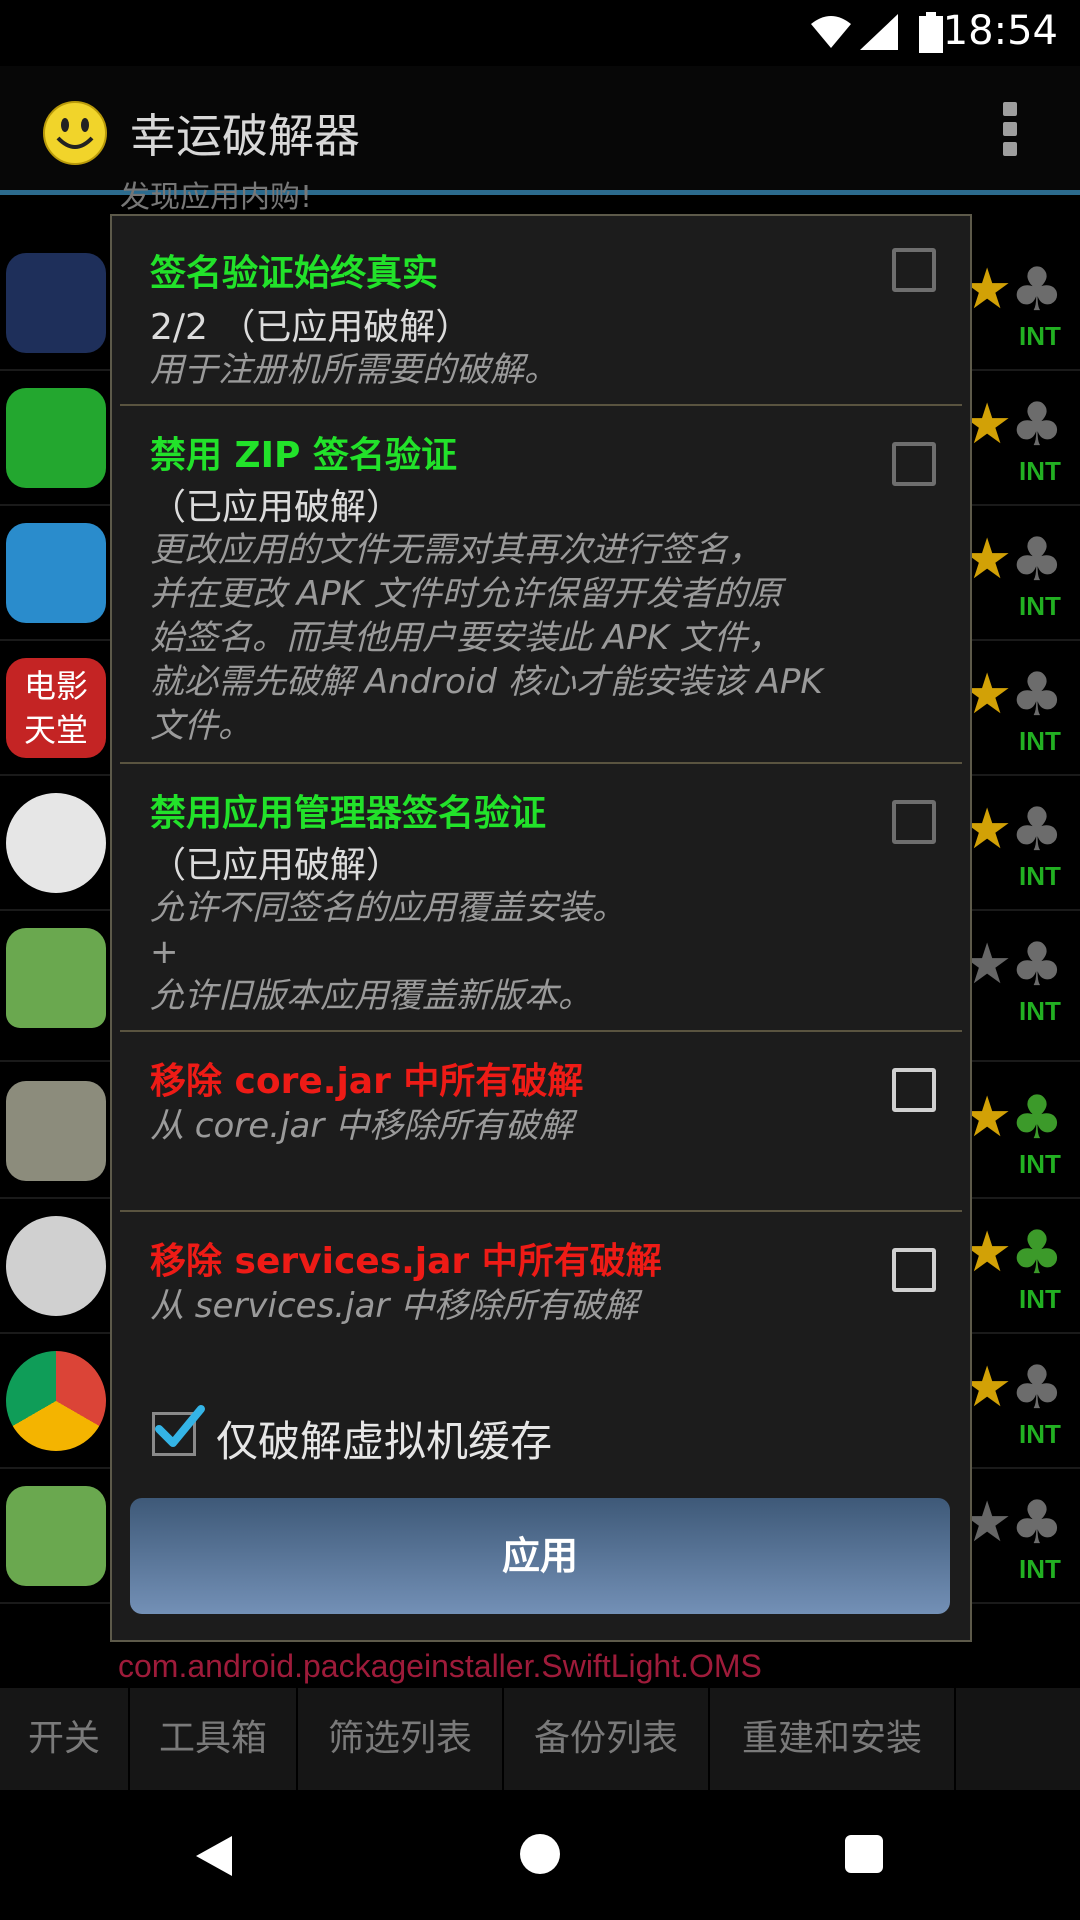  I want to click on bottom-tab-bar: 开关 工具箱 筛选列表 备份列表 重建和安装, so click(540, 1739).